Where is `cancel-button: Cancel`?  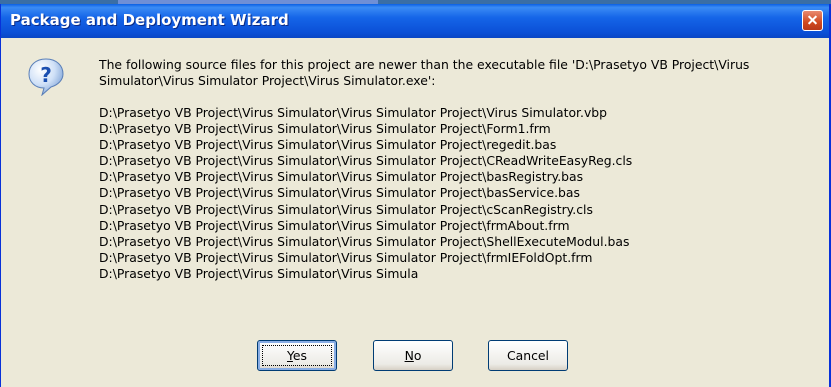
cancel-button: Cancel is located at coordinates (528, 355).